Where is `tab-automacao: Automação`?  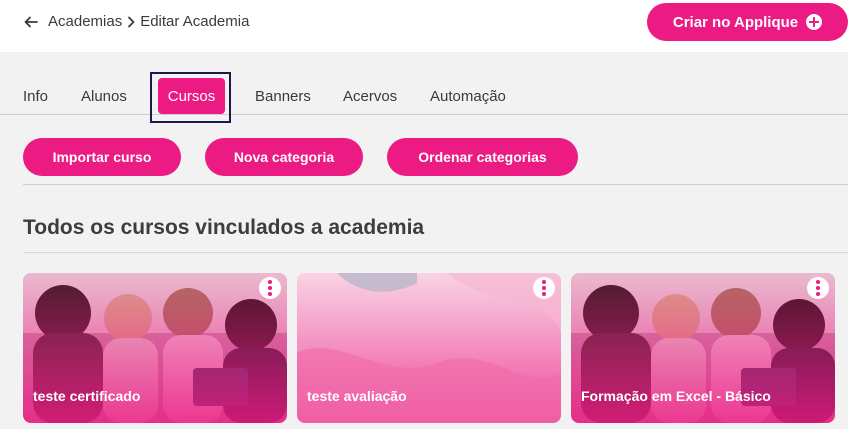 tab-automacao: Automação is located at coordinates (468, 96).